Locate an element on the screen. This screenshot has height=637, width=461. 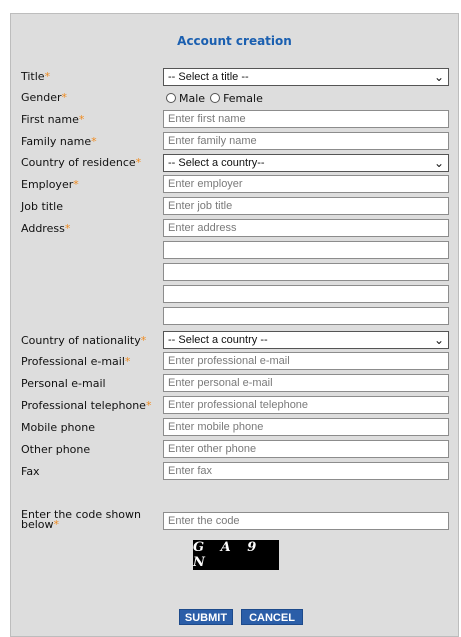
female-radio is located at coordinates (215, 98).